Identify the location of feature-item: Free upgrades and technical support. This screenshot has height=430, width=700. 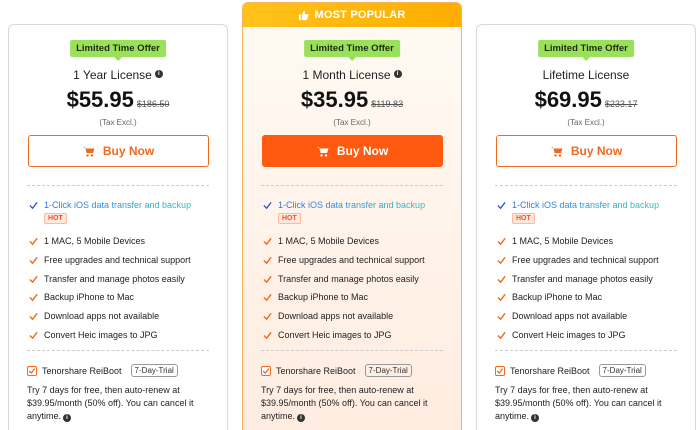
(591, 264).